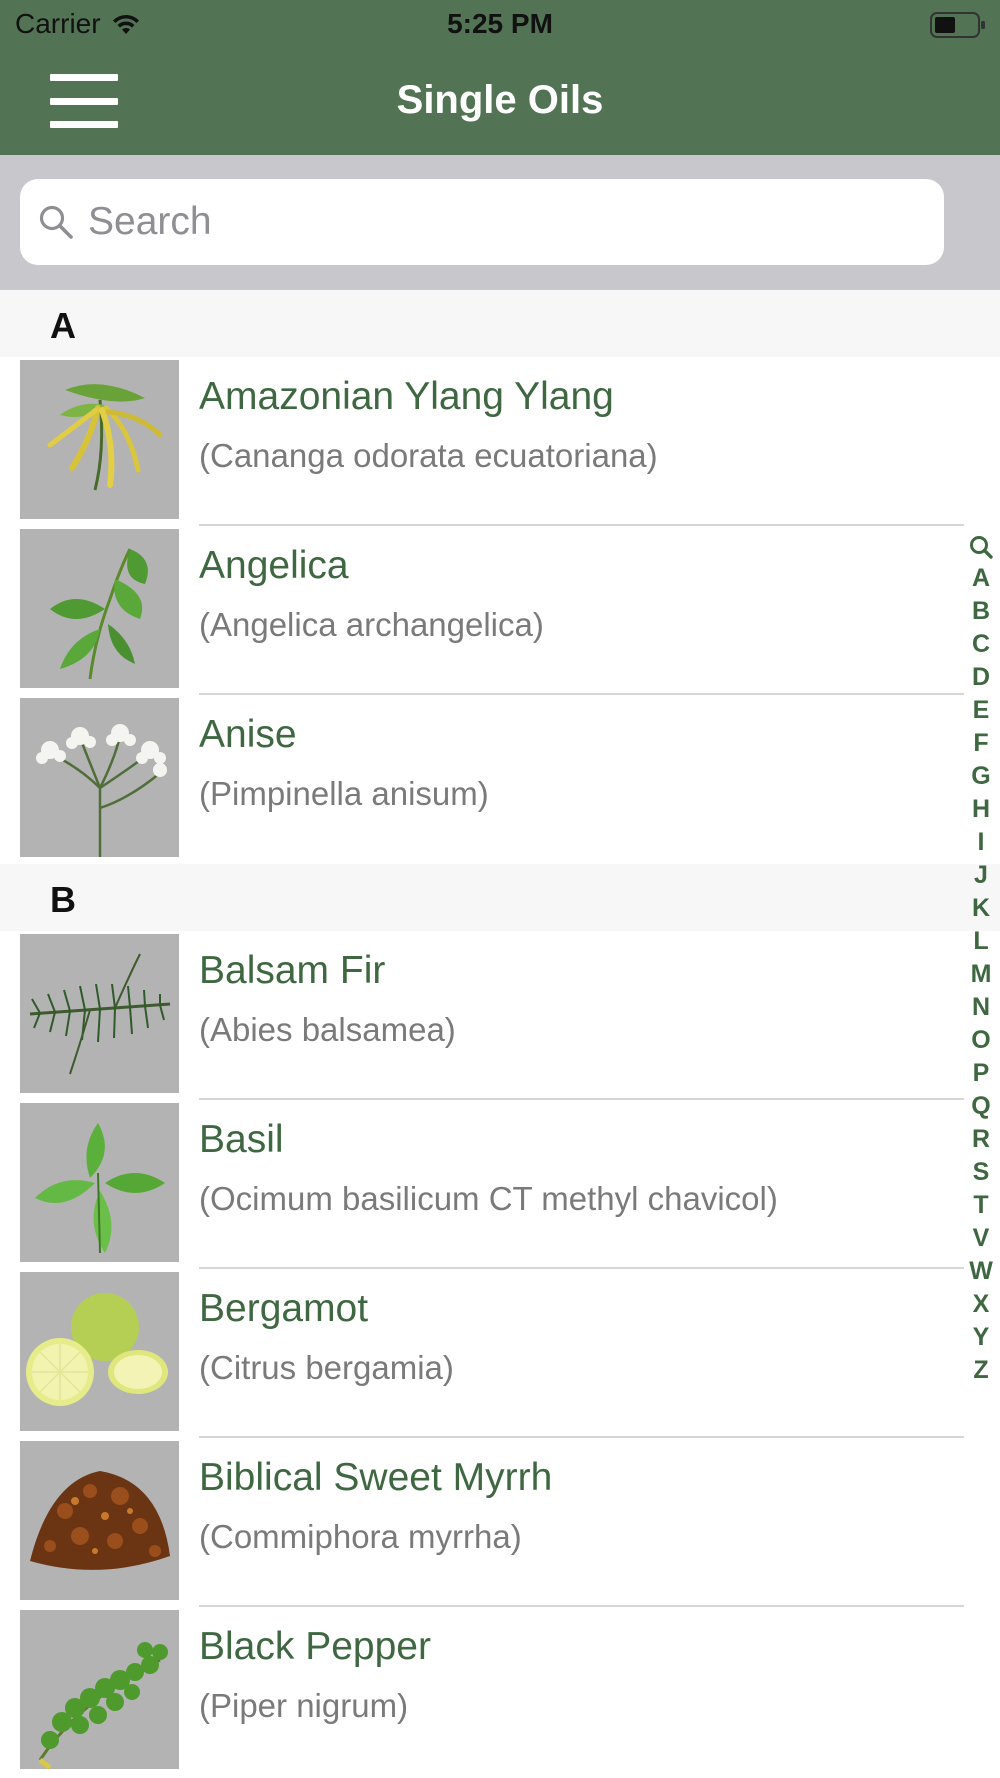 This screenshot has height=1778, width=1000. What do you see at coordinates (99, 1520) in the screenshot?
I see `myrrh-resin-image` at bounding box center [99, 1520].